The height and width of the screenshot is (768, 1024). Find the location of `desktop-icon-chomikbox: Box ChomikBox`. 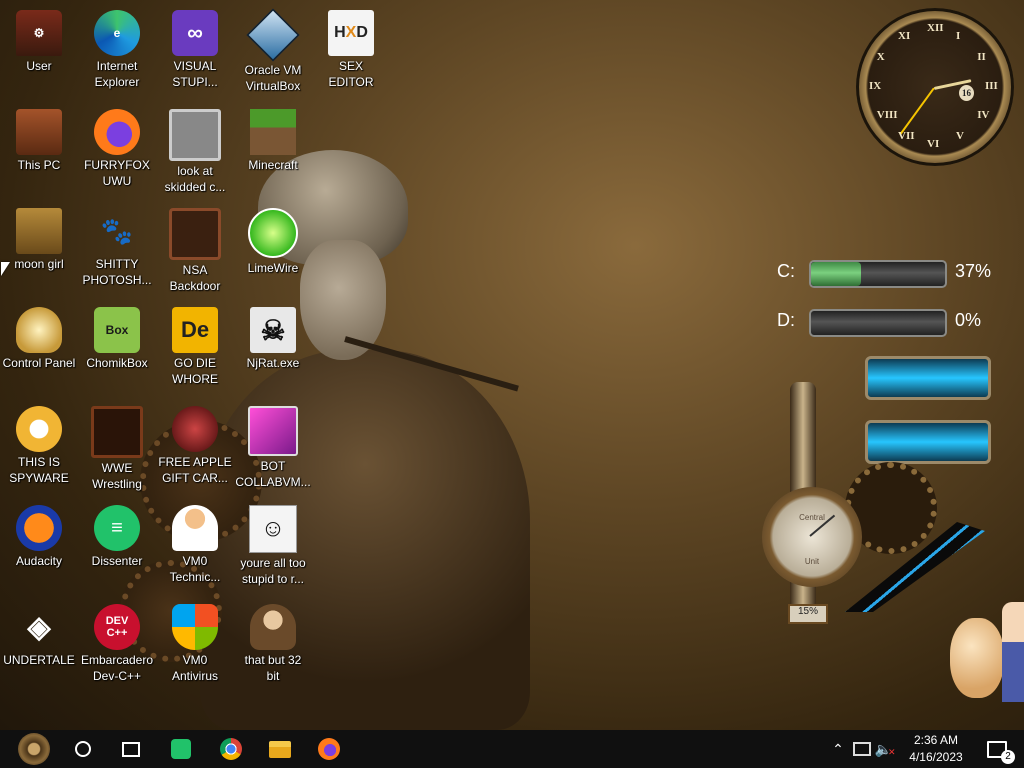

desktop-icon-chomikbox: Box ChomikBox is located at coordinates (117, 347).